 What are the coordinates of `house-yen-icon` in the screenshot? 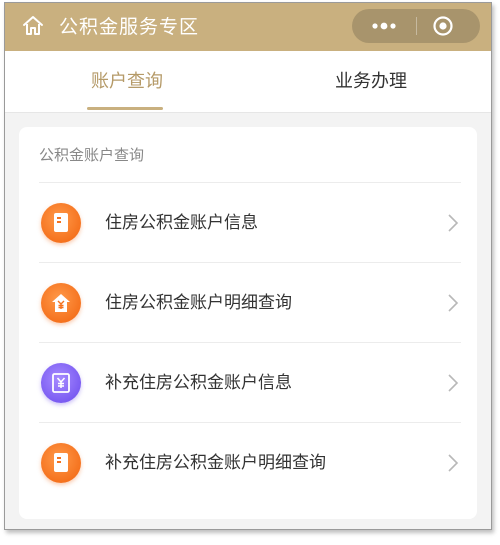 It's located at (61, 303).